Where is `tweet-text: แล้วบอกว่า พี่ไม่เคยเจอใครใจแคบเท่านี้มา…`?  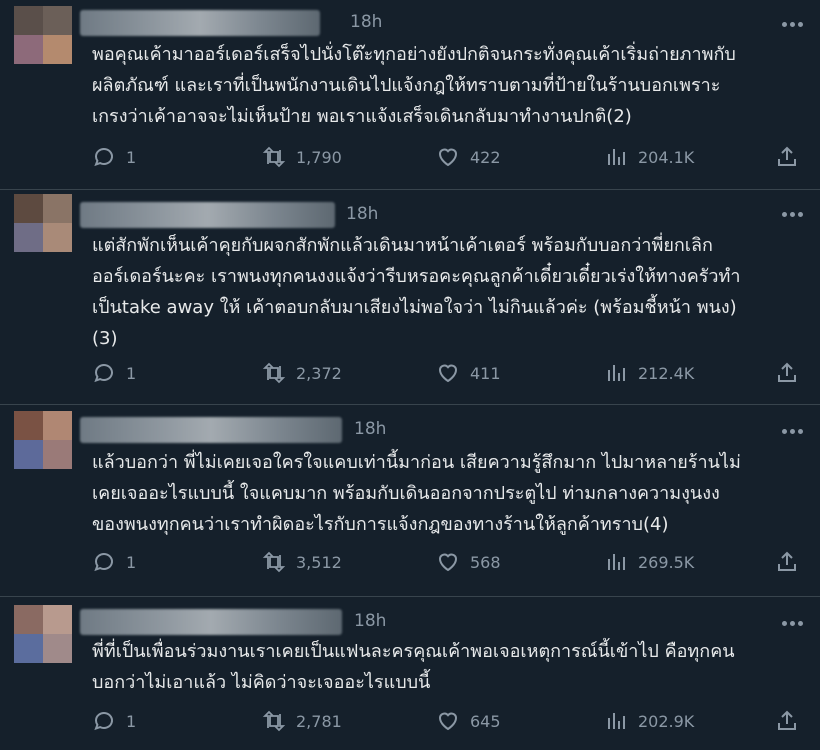 tweet-text: แล้วบอกว่า พี่ไม่เคยเจอใครใจแคบเท่านี้มา… is located at coordinates (416, 493).